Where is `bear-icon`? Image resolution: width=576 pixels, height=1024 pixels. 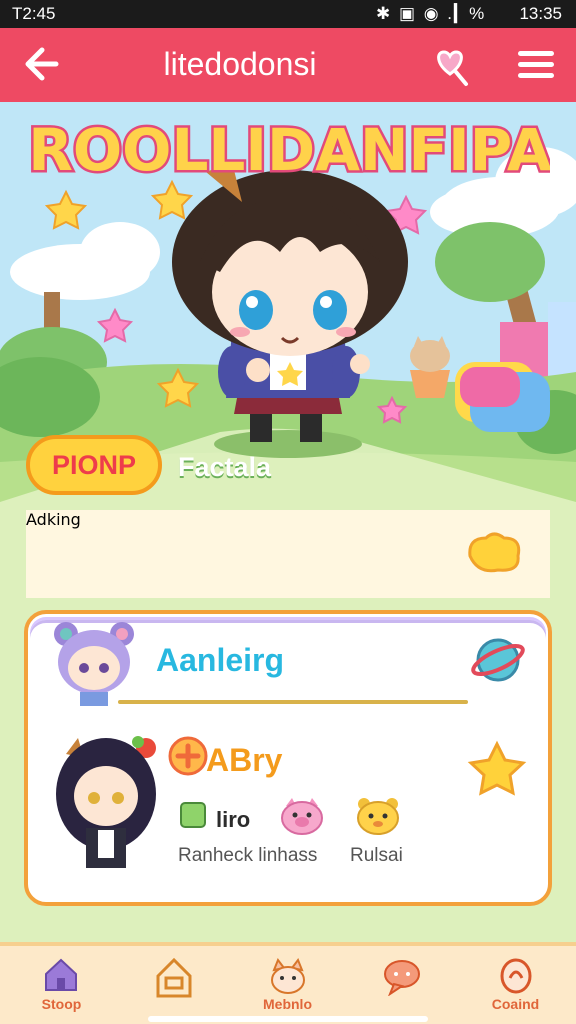
bear-icon is located at coordinates (378, 816).